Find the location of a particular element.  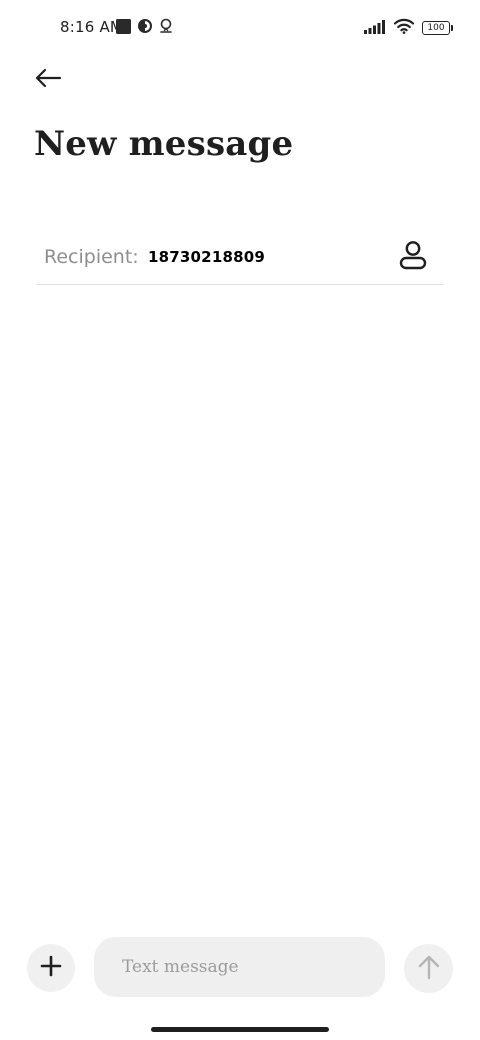

arrow-up-icon is located at coordinates (429, 969).